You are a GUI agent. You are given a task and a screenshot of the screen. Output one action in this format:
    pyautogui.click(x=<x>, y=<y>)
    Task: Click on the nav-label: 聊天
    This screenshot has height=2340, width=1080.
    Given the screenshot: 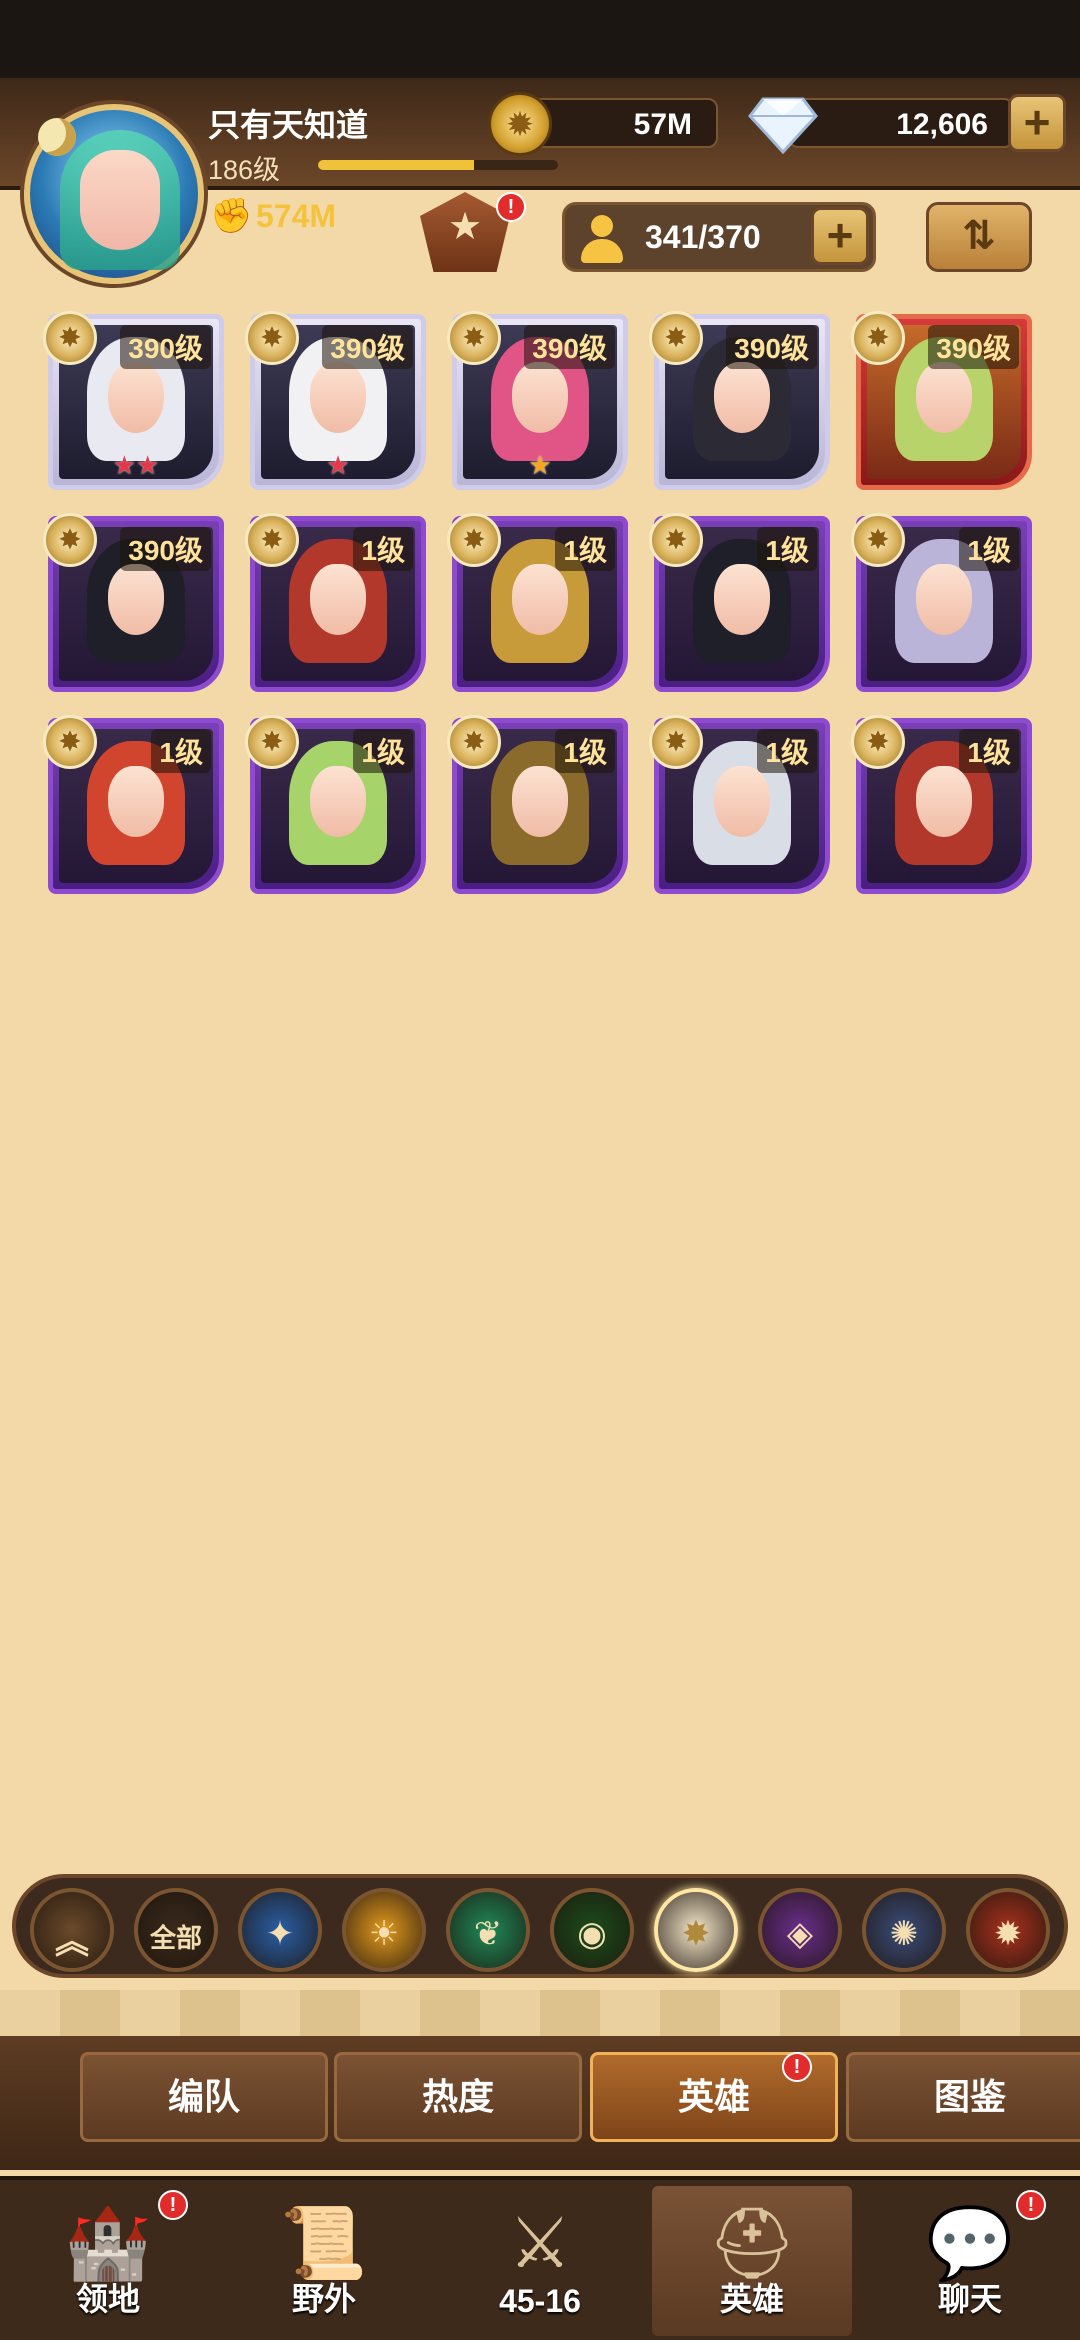 What is the action you would take?
    pyautogui.click(x=969, y=2299)
    